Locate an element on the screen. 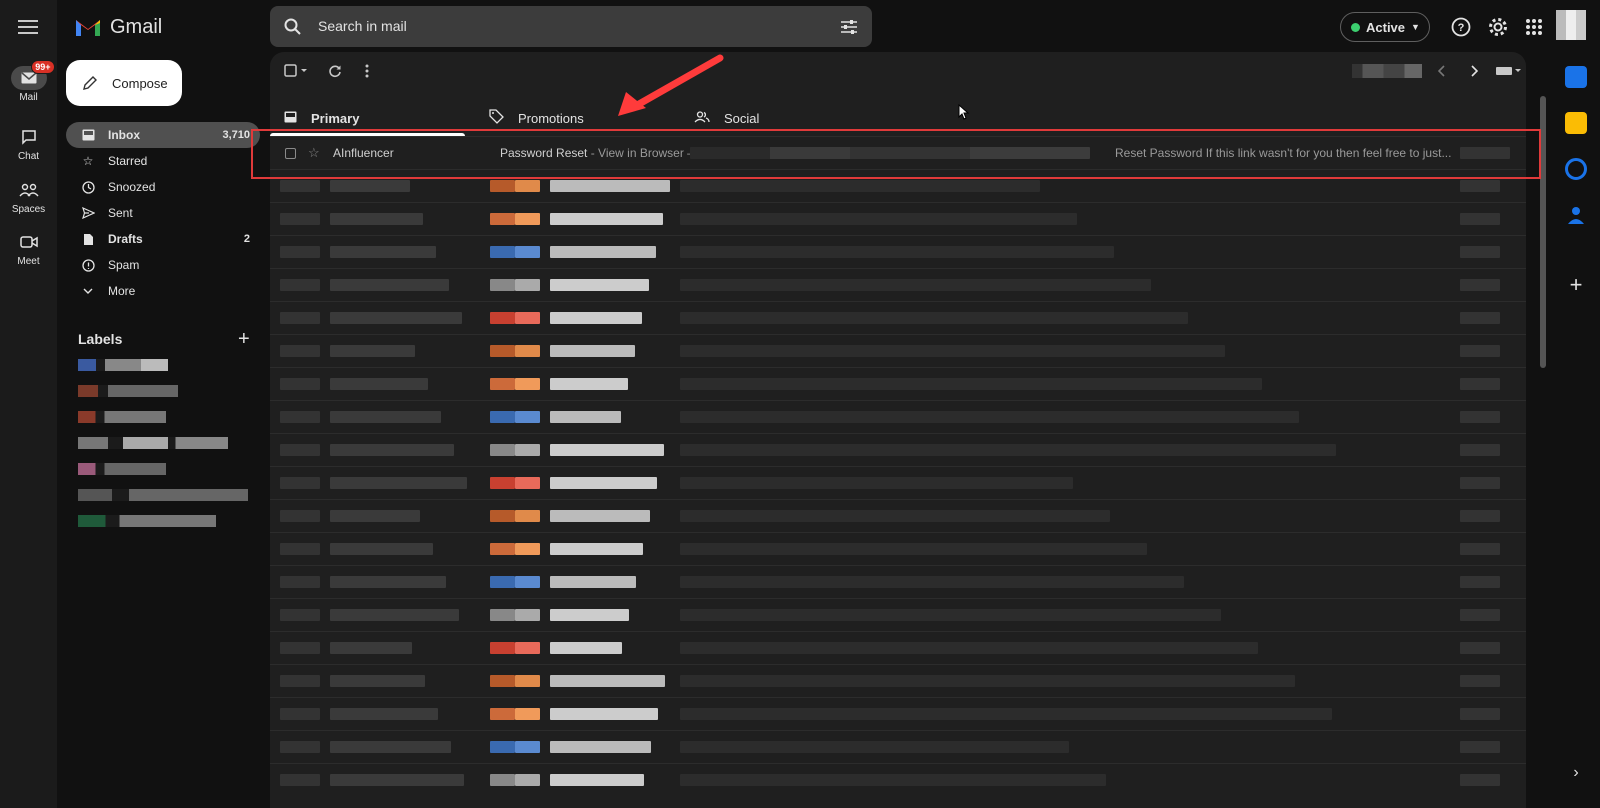 The height and width of the screenshot is (808, 1600). chevron-right-icon is located at coordinates (1474, 73).